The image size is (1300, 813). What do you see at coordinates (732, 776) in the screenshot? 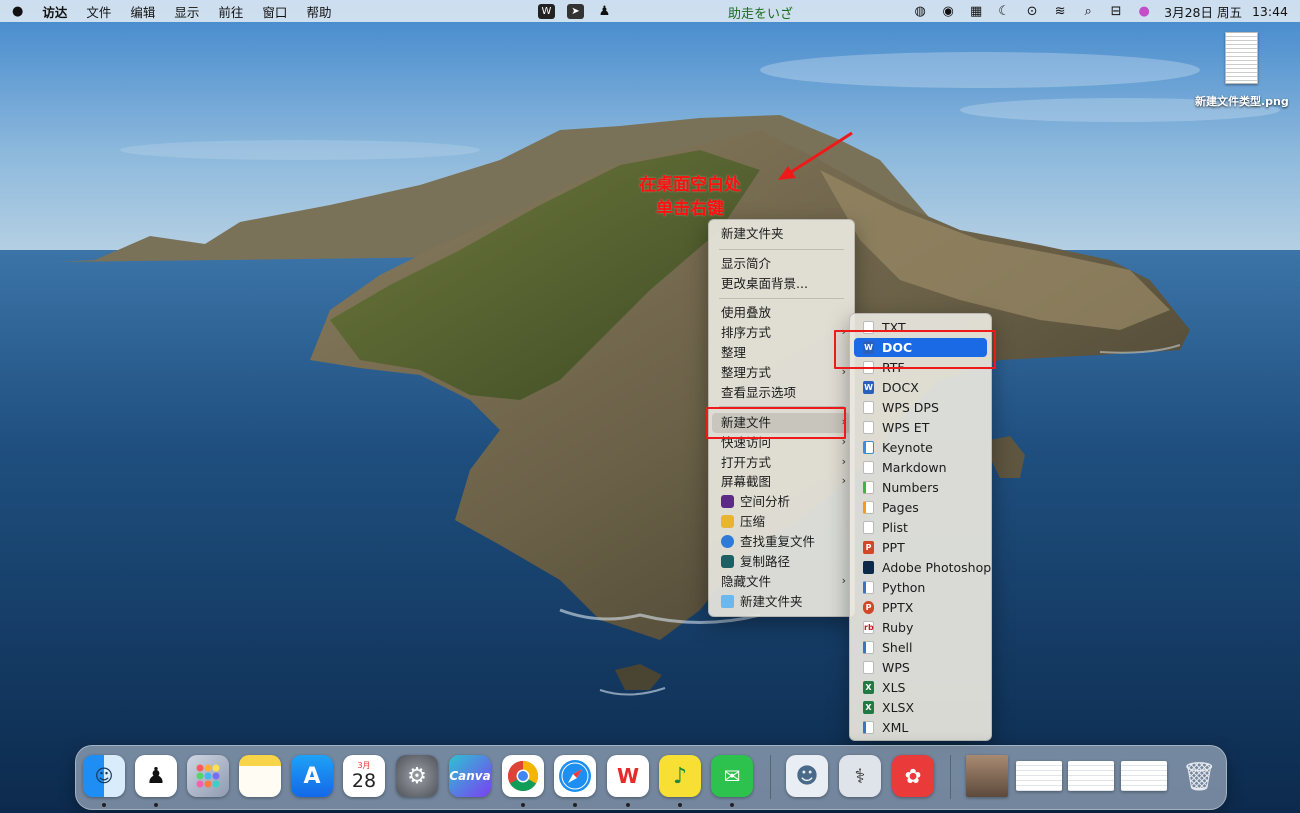
I see `wechat-icon: ✉` at bounding box center [732, 776].